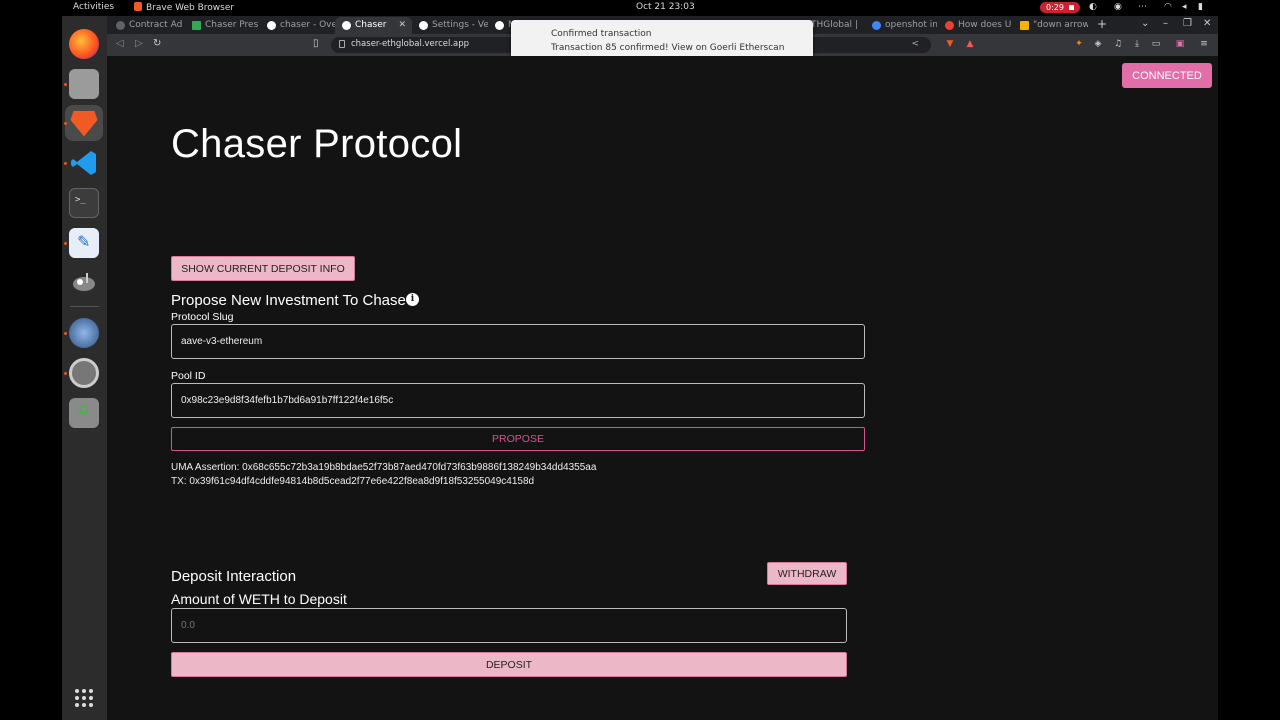  Describe the element at coordinates (985, 25) in the screenshot. I see `tab-label: How does U` at that location.